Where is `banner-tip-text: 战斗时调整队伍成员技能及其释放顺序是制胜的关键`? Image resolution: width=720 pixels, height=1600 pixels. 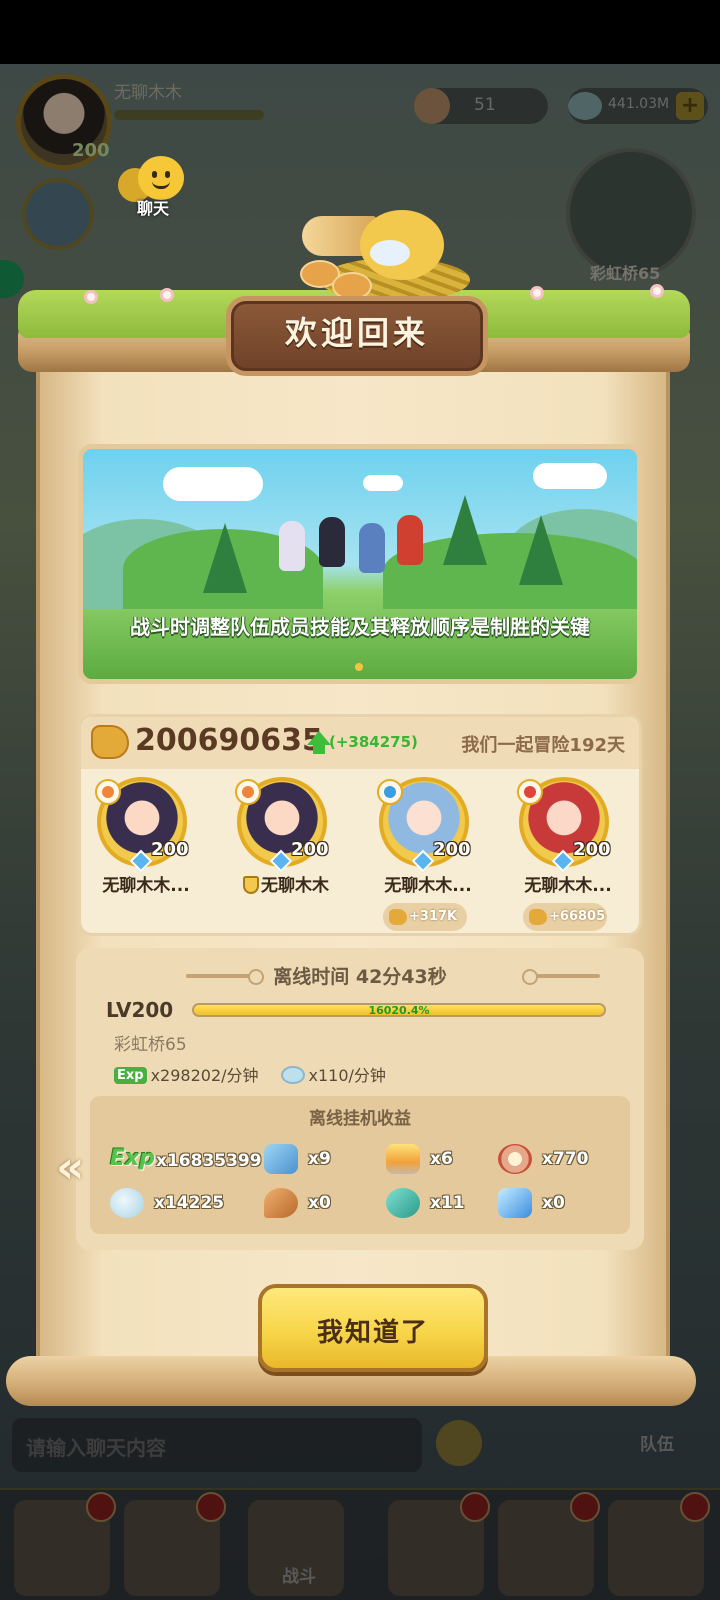
banner-tip-text: 战斗时调整队伍成员技能及其释放顺序是制胜的关键 is located at coordinates (360, 627).